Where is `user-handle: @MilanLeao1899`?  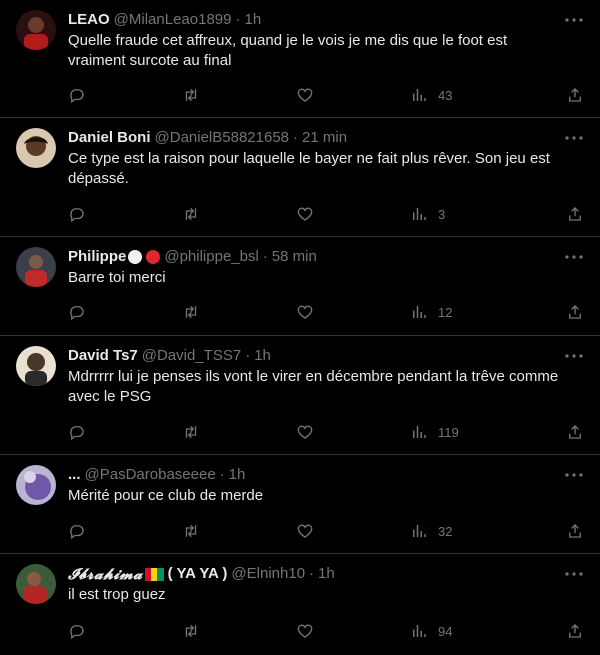 user-handle: @MilanLeao1899 is located at coordinates (173, 20).